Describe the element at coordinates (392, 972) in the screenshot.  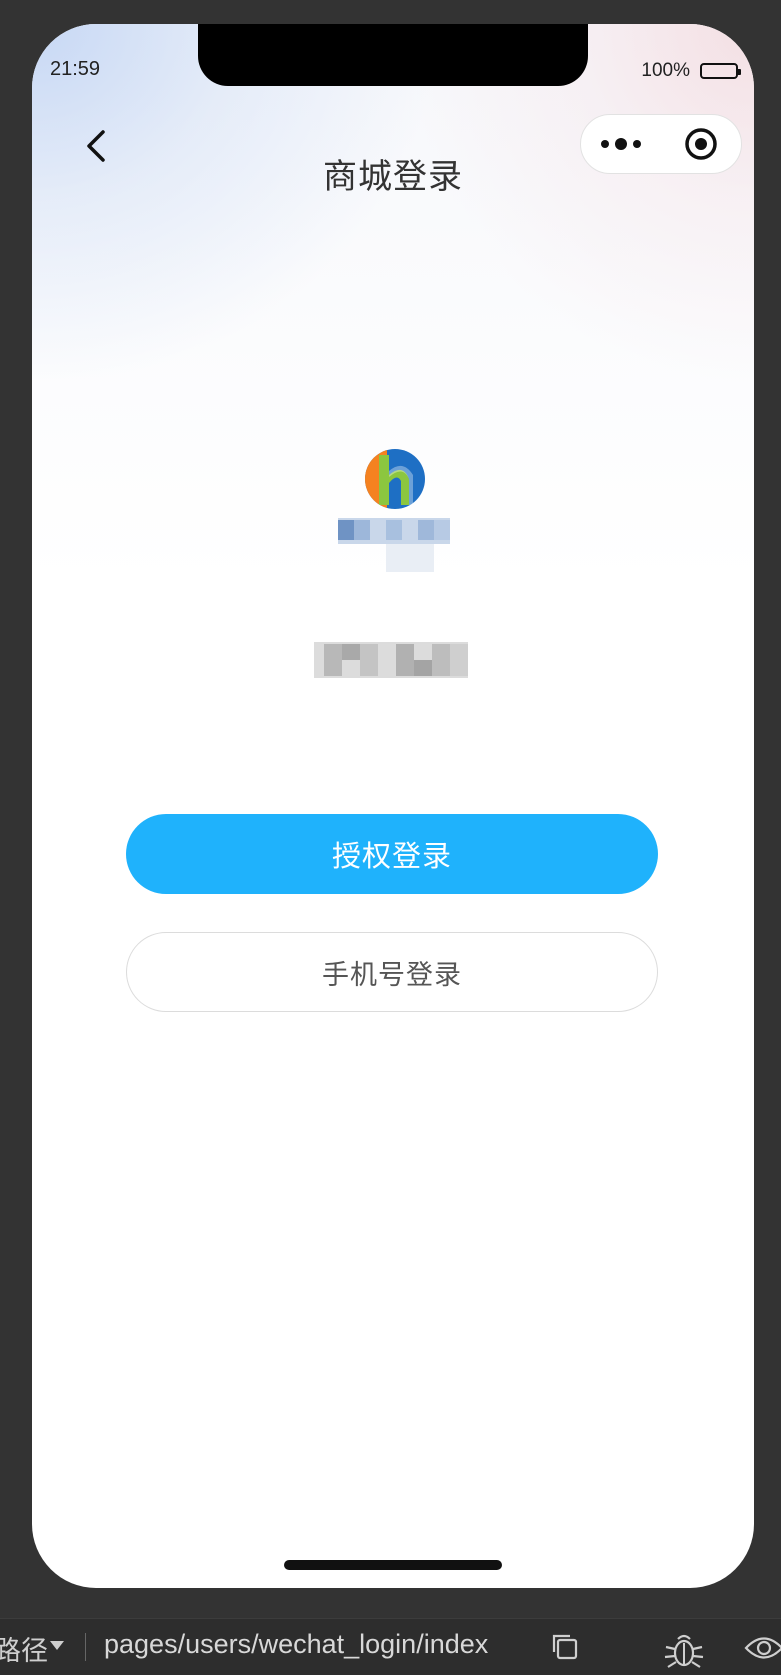
I see `phone-login-button: 手机号登录` at that location.